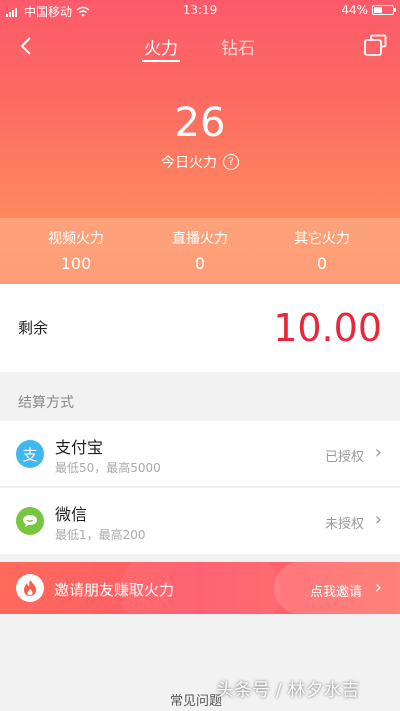 This screenshot has width=400, height=711. Describe the element at coordinates (200, 239) in the screenshot. I see `stat-label: 直播火力` at that location.